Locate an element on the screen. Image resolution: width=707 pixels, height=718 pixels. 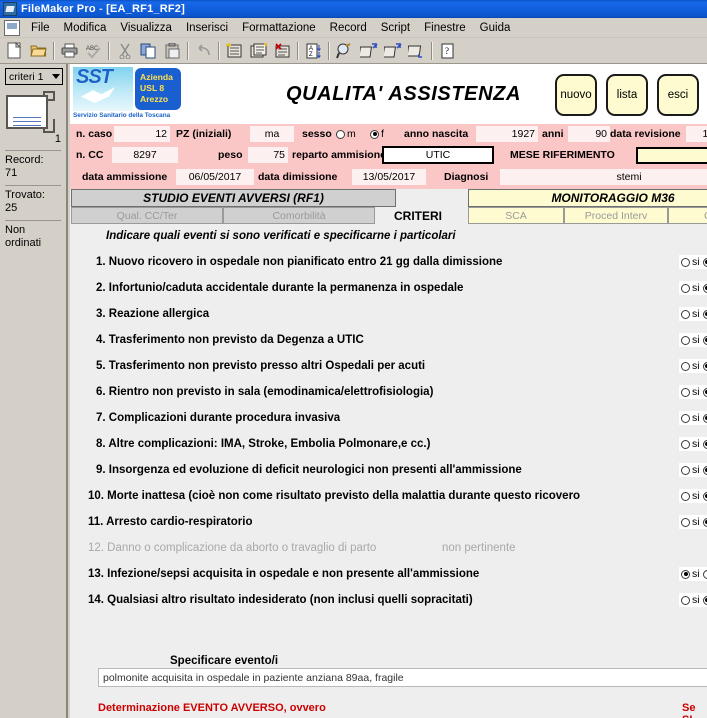
criterion-2-no: no is located at coordinates (704, 288).